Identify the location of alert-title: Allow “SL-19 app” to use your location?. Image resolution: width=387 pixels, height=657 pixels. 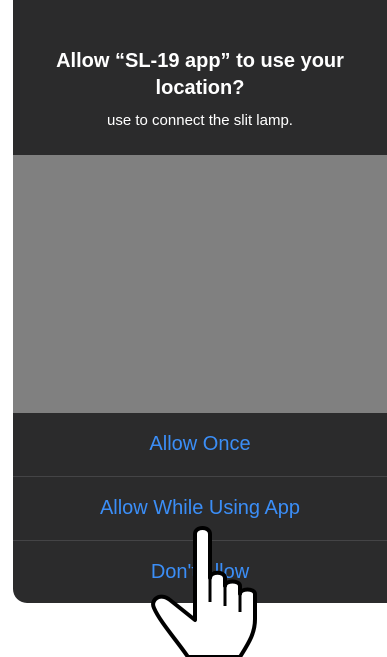
(200, 74).